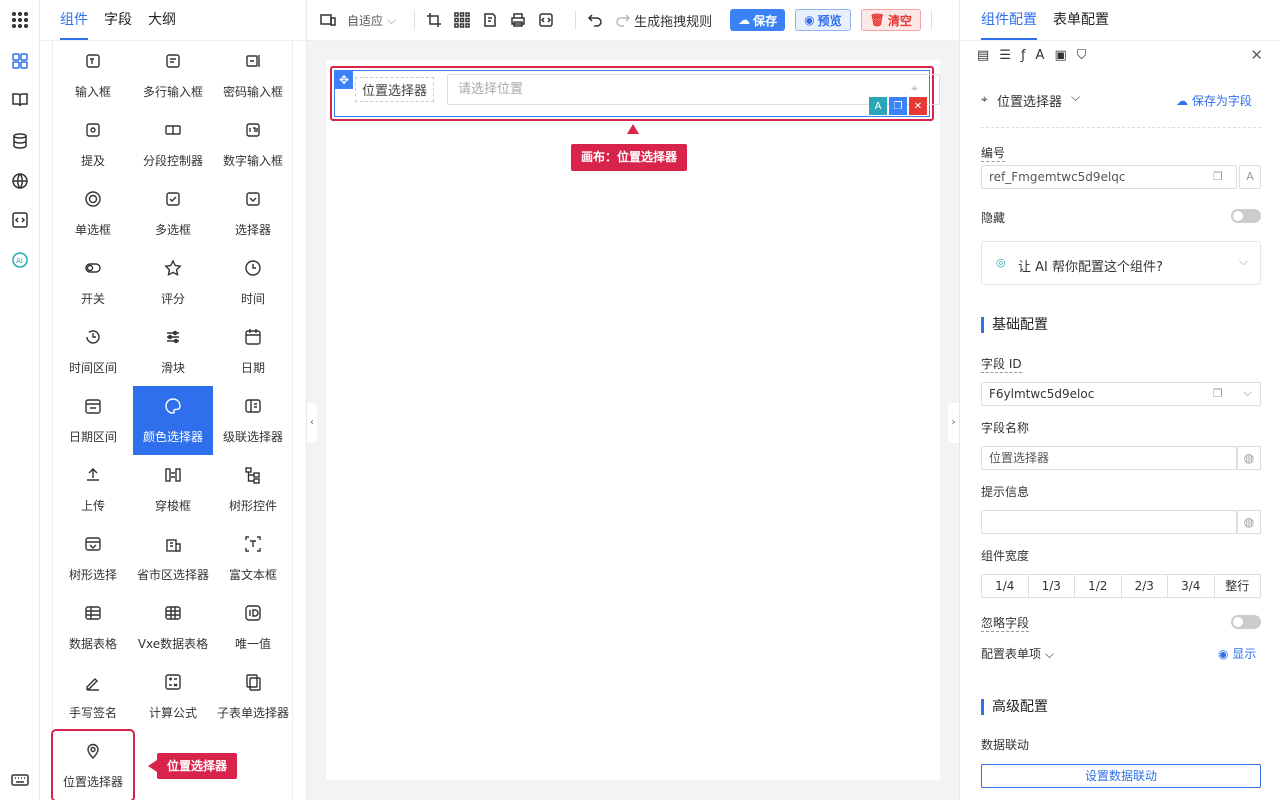 This screenshot has width=1280, height=800. What do you see at coordinates (1082, 55) in the screenshot?
I see `shield-icon: ⛉` at bounding box center [1082, 55].